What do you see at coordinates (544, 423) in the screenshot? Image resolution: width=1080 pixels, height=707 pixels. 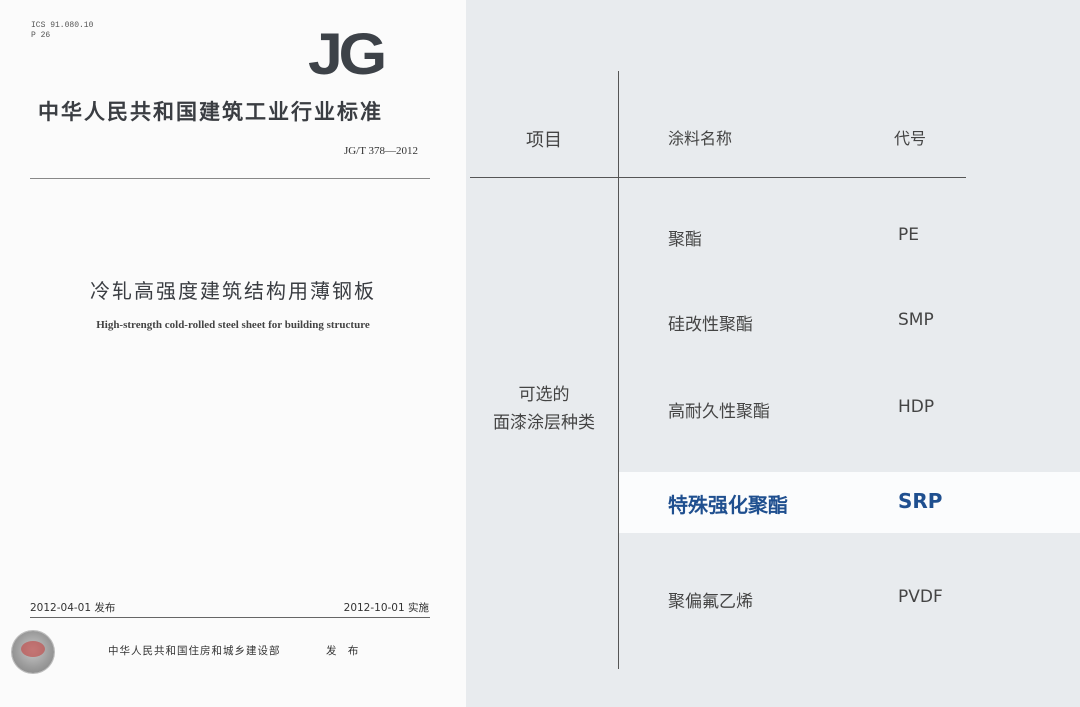 I see `row-group-label-line2: 面漆涂层种类` at bounding box center [544, 423].